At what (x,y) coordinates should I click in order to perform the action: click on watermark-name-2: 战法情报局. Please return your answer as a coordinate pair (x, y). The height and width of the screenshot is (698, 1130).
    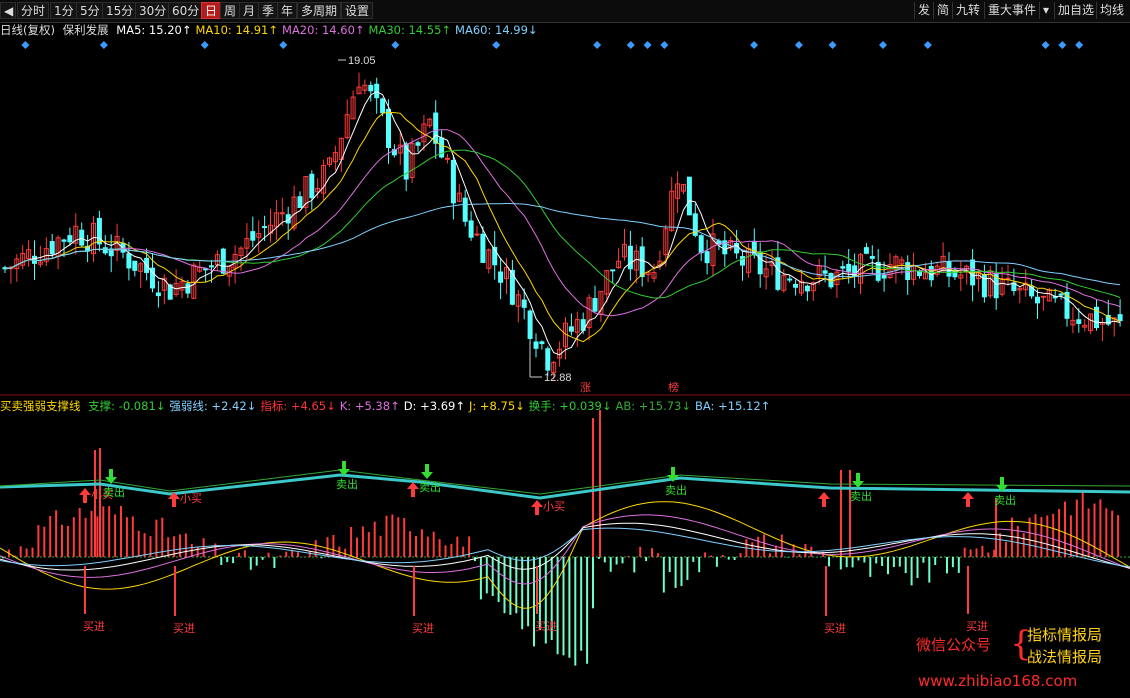
    Looking at the image, I should click on (1065, 657).